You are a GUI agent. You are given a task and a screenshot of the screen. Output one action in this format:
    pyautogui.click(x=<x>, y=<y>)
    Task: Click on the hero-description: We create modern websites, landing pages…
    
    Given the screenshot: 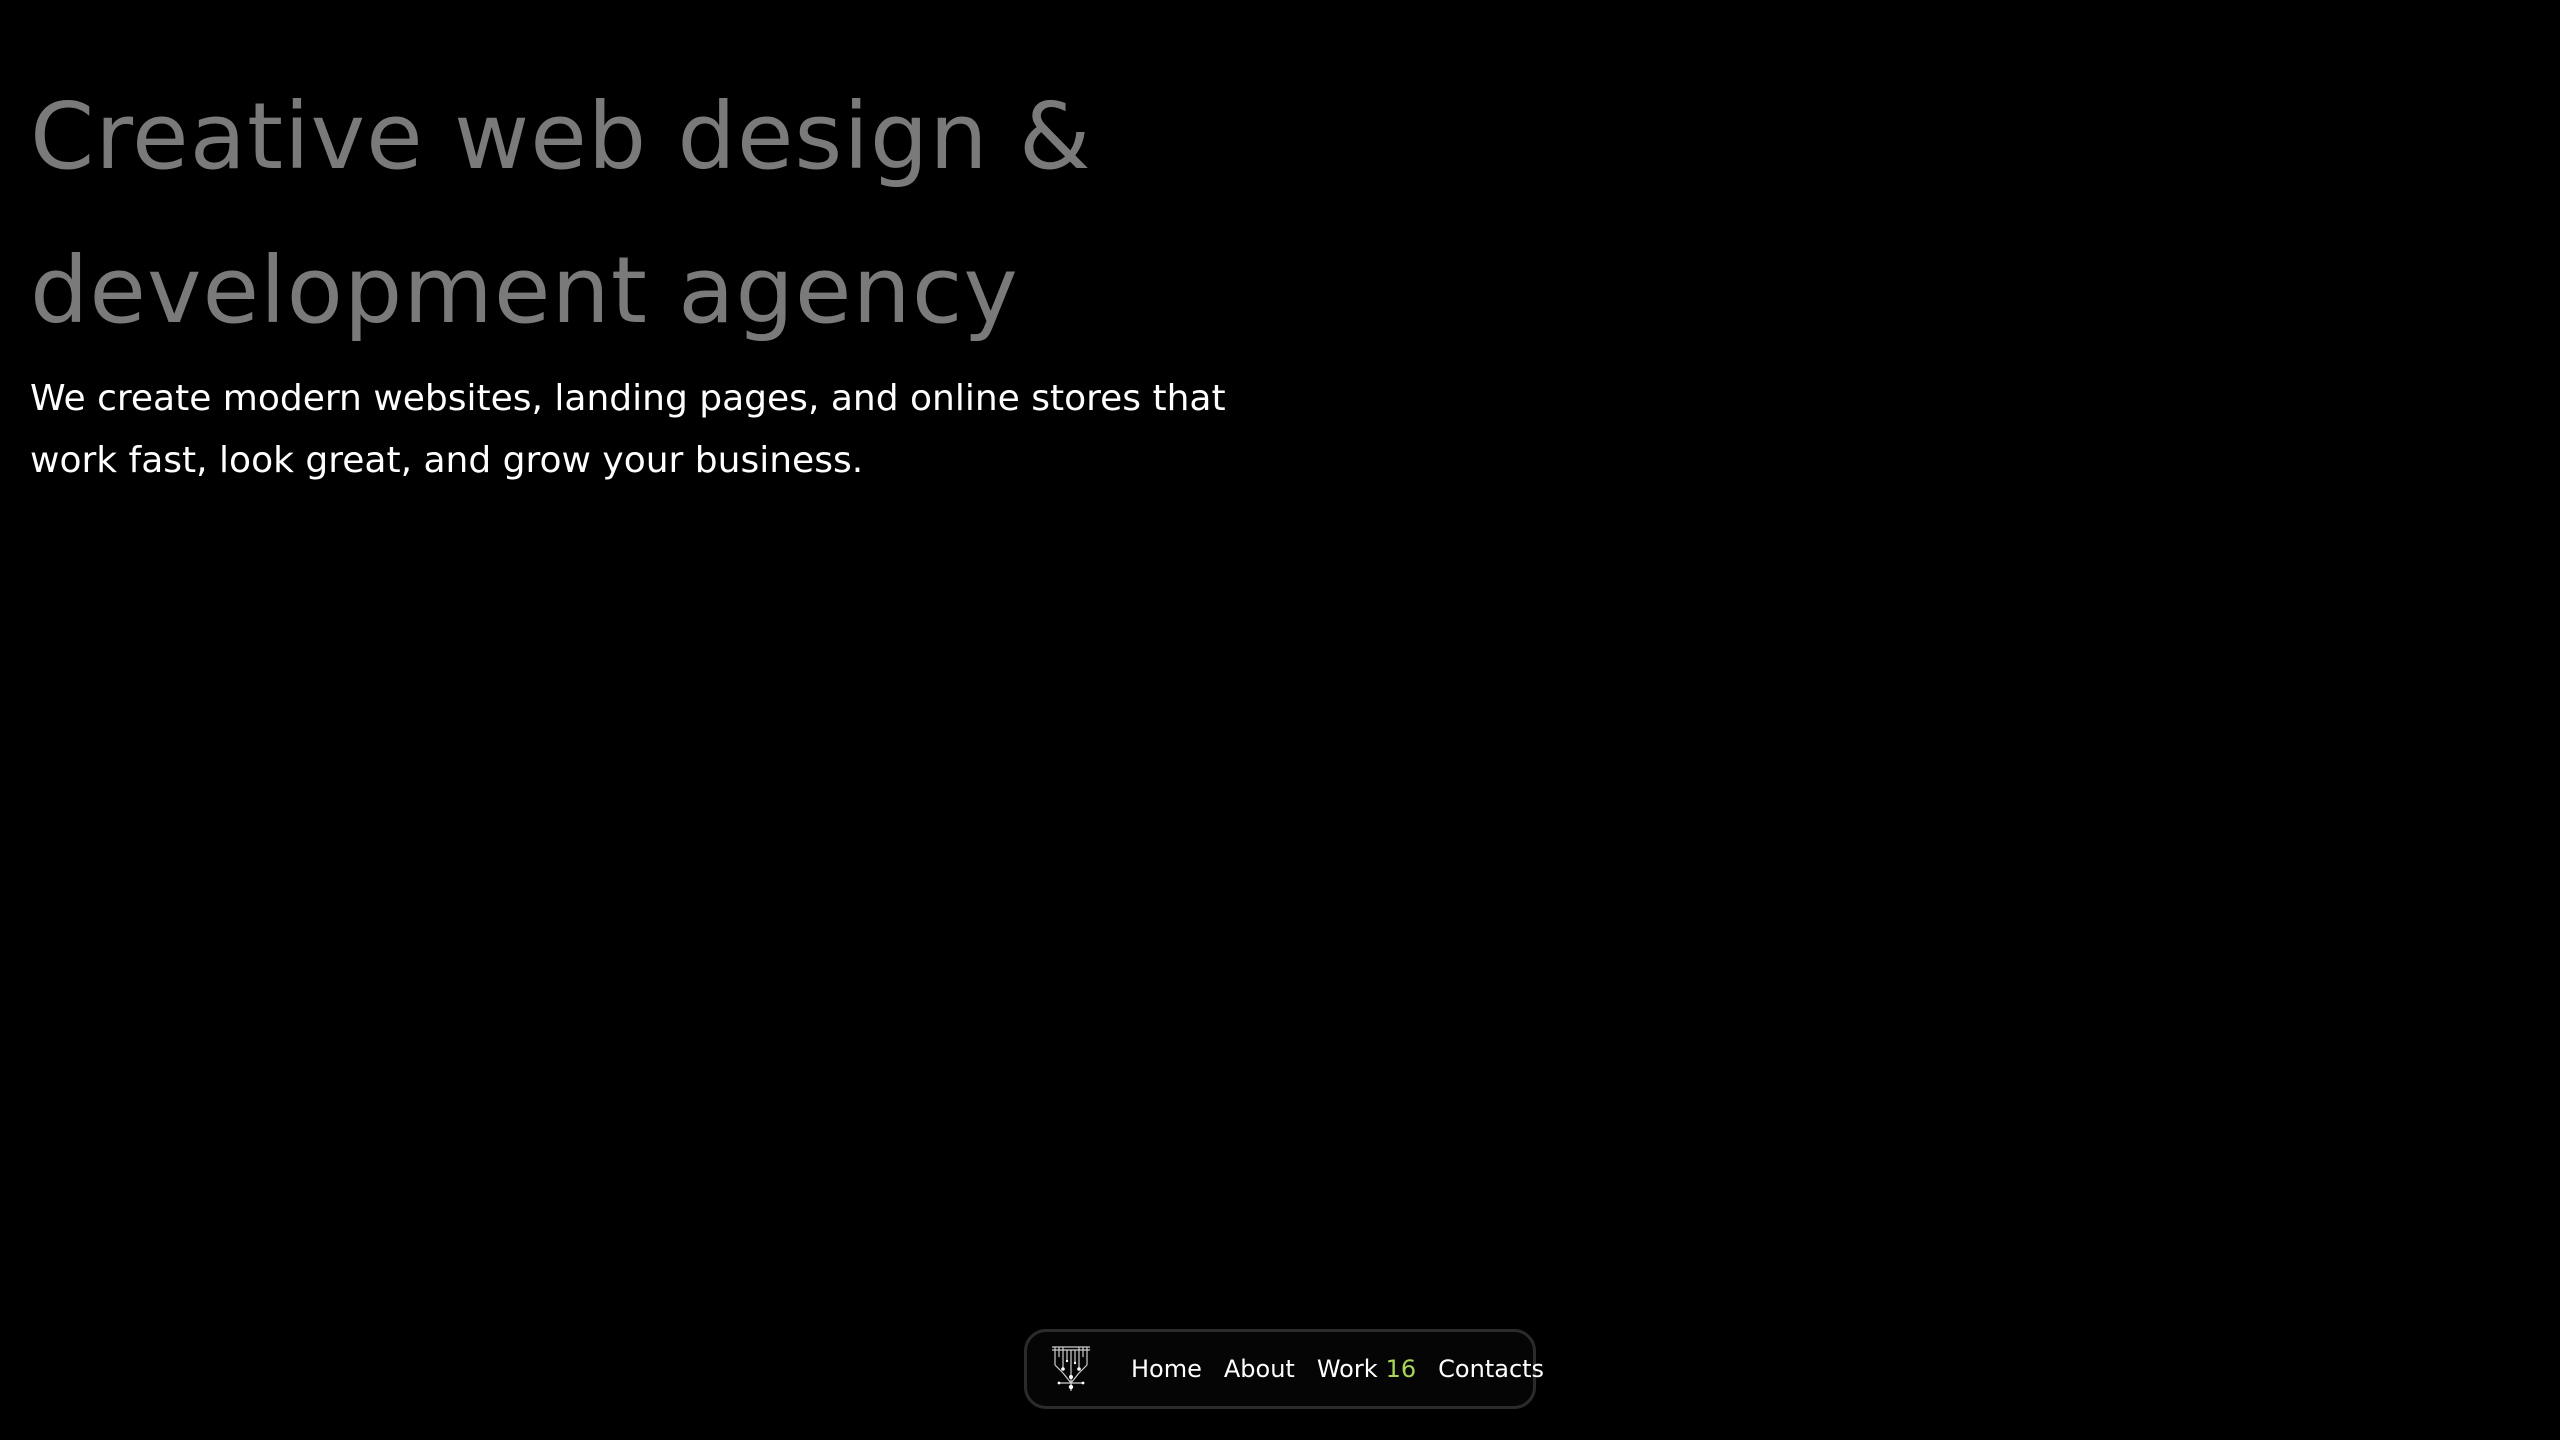 What is the action you would take?
    pyautogui.click(x=630, y=430)
    